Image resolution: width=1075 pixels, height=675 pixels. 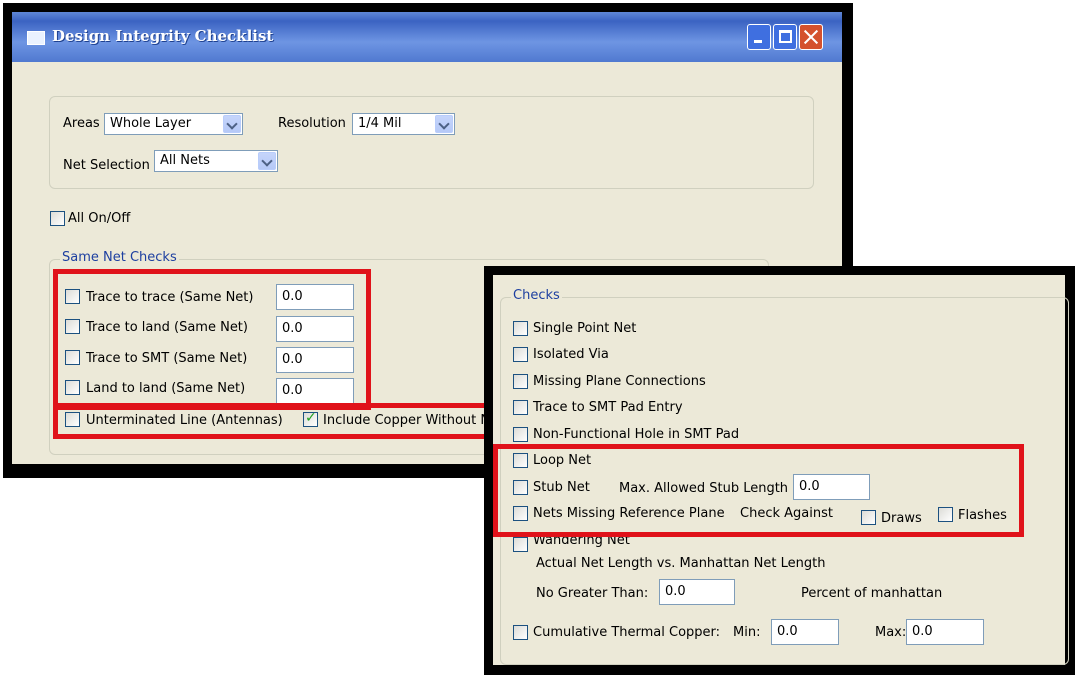 I want to click on same-net-checks-legend: Same Net Checks, so click(x=119, y=257).